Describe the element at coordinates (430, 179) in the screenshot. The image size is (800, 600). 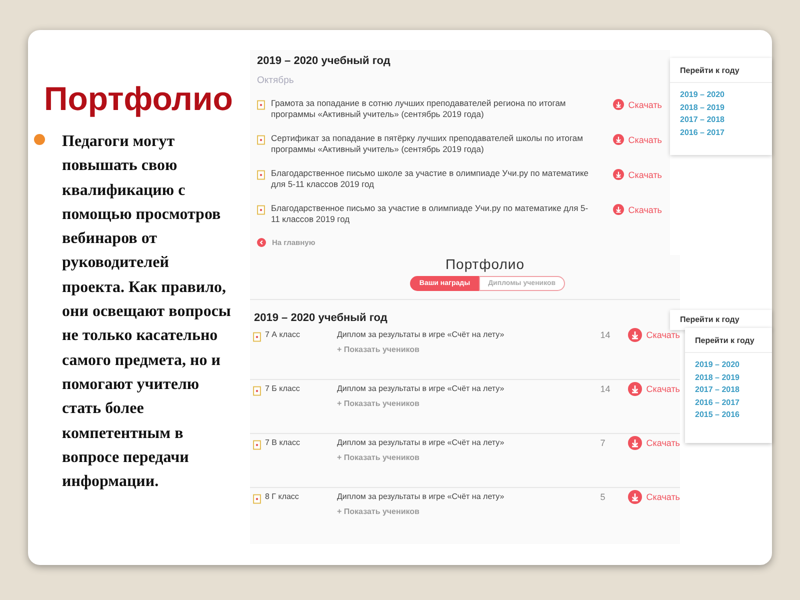
I see `award-title: Благодарственное письмо школе за участие в олимпиаде Учи.ру по математике для 5-11 классов 2019 год` at that location.